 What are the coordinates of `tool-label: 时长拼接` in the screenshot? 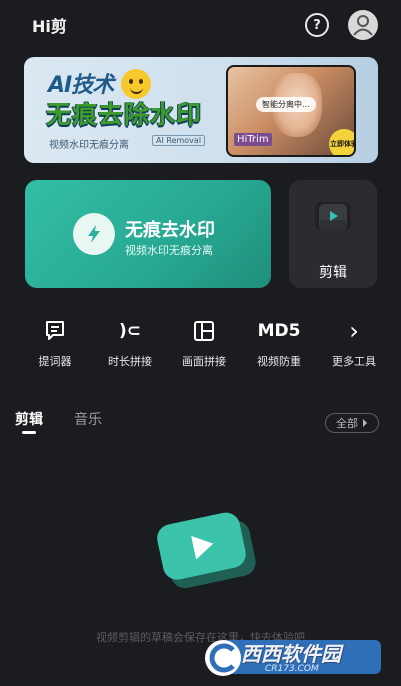 It's located at (130, 361).